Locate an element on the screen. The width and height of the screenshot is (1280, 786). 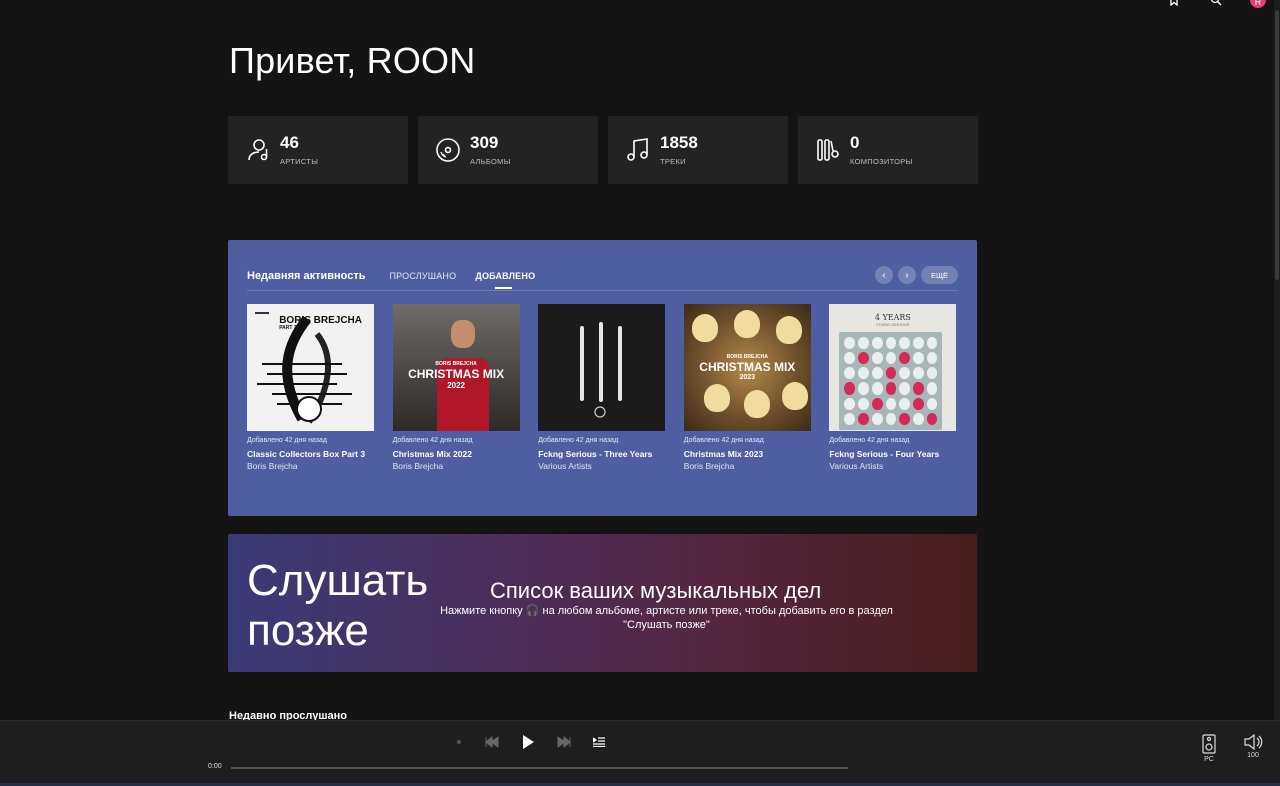
stat-value: 1858 is located at coordinates (679, 142).